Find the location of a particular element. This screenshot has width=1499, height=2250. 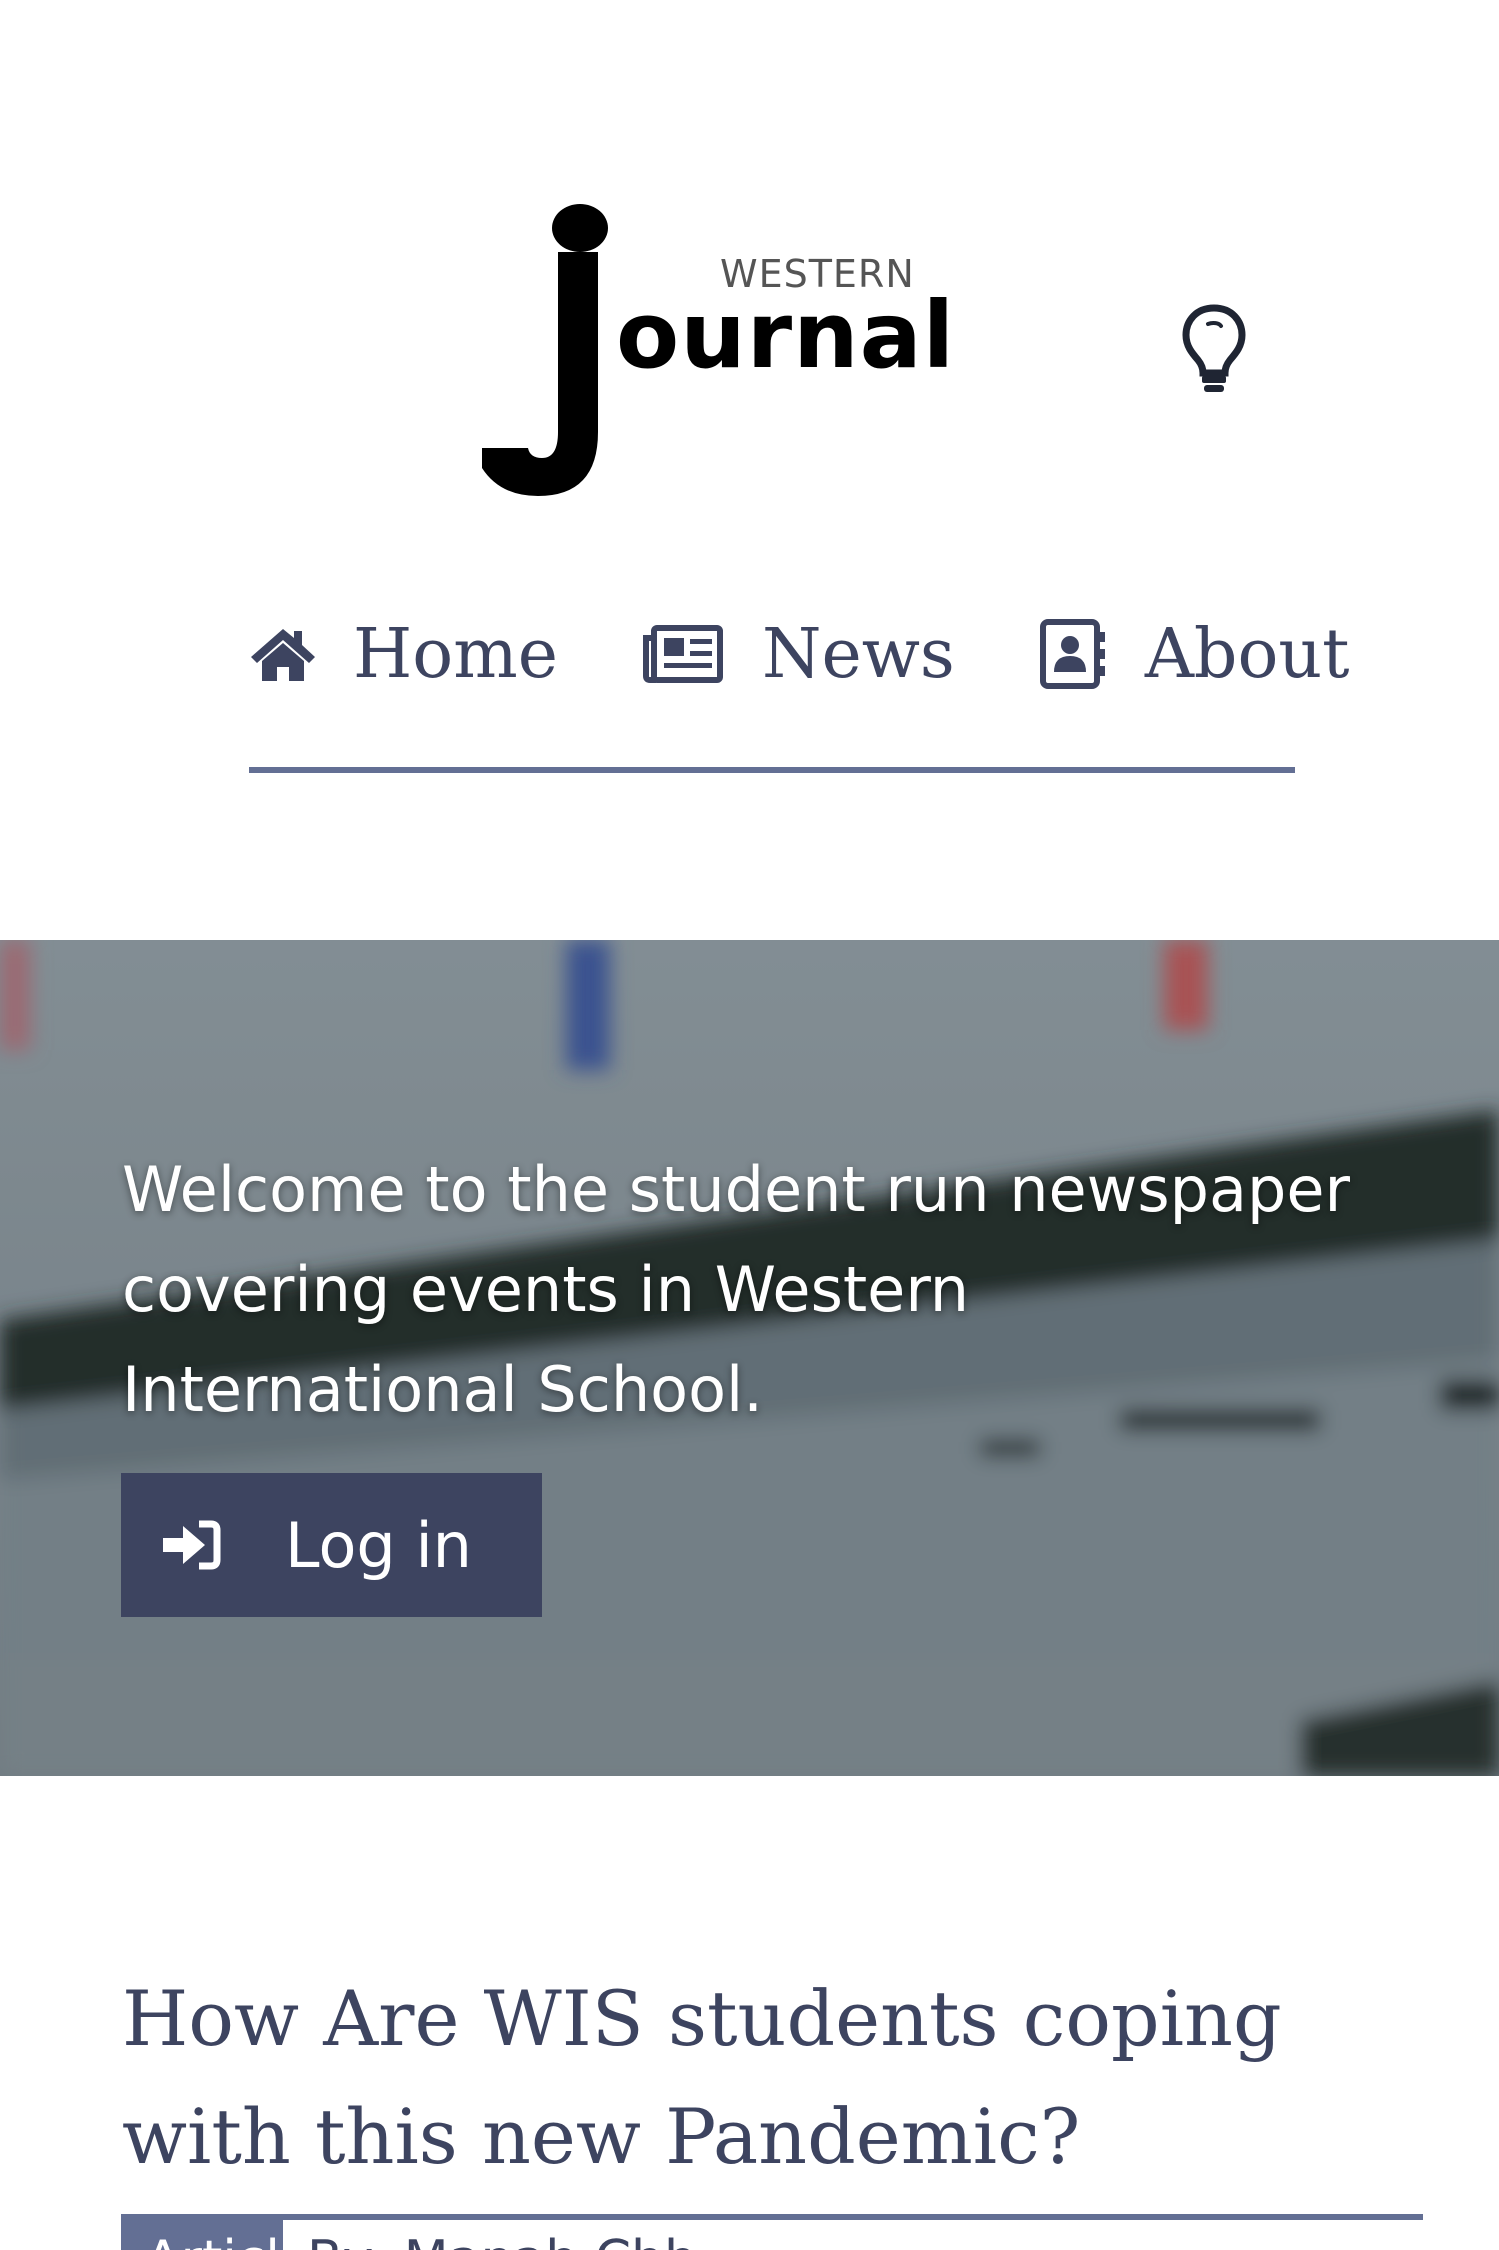

login-button: Log in is located at coordinates (331, 1545).